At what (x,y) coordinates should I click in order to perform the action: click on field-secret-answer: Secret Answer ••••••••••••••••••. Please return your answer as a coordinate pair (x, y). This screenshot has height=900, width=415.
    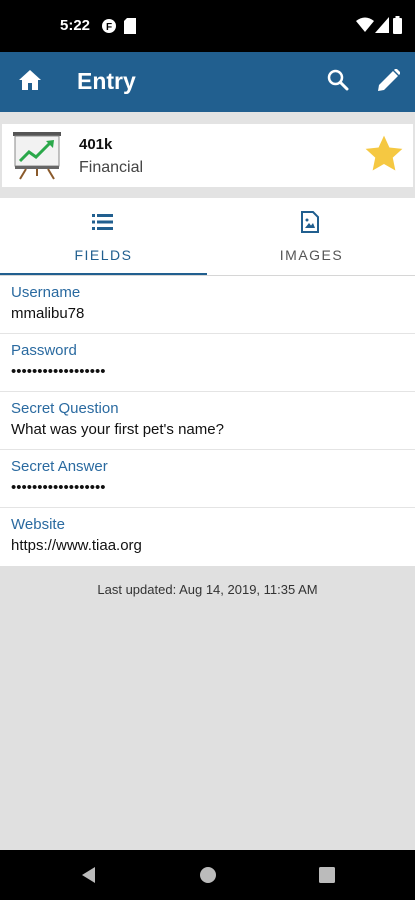
    Looking at the image, I should click on (207, 479).